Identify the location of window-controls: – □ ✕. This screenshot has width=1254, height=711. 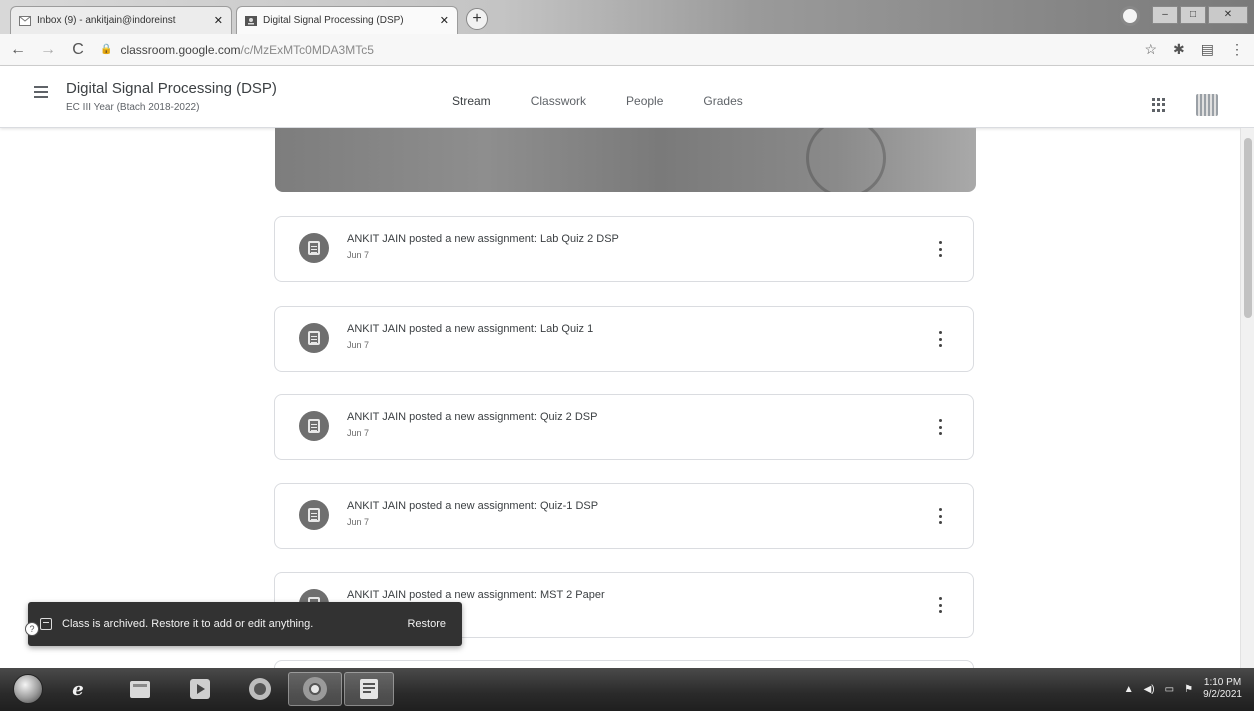
(1184, 16).